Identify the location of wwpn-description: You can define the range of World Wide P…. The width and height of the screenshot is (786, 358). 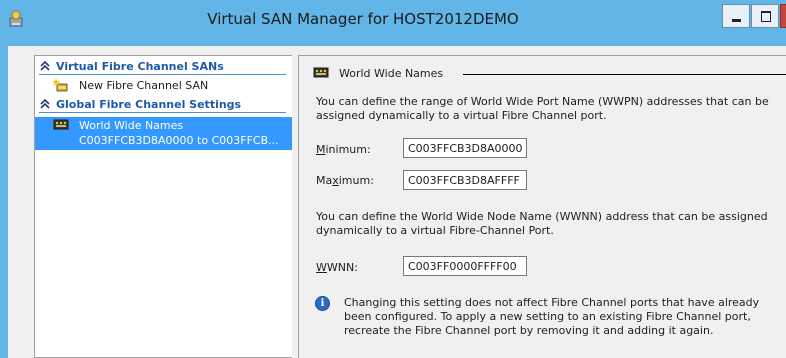
(542, 108).